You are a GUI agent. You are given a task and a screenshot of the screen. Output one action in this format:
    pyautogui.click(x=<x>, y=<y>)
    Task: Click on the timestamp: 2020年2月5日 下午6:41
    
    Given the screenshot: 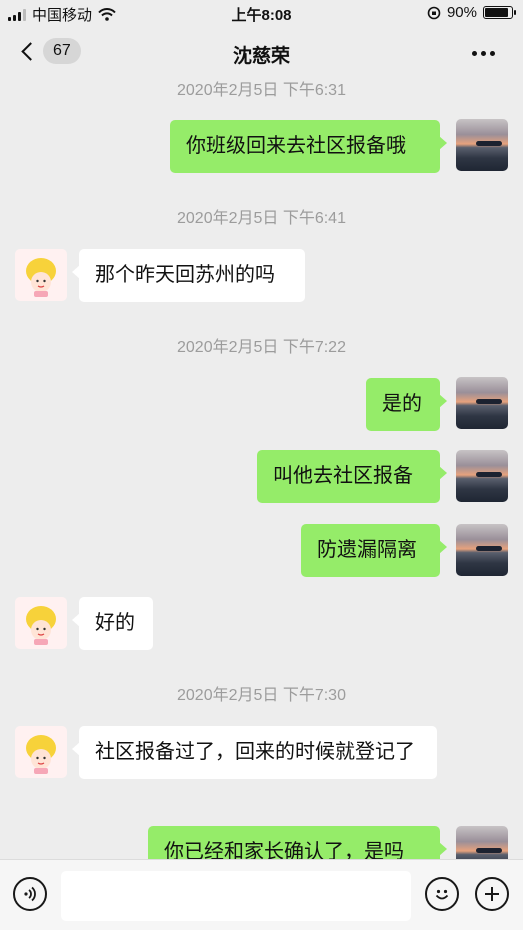 What is the action you would take?
    pyautogui.click(x=261, y=218)
    